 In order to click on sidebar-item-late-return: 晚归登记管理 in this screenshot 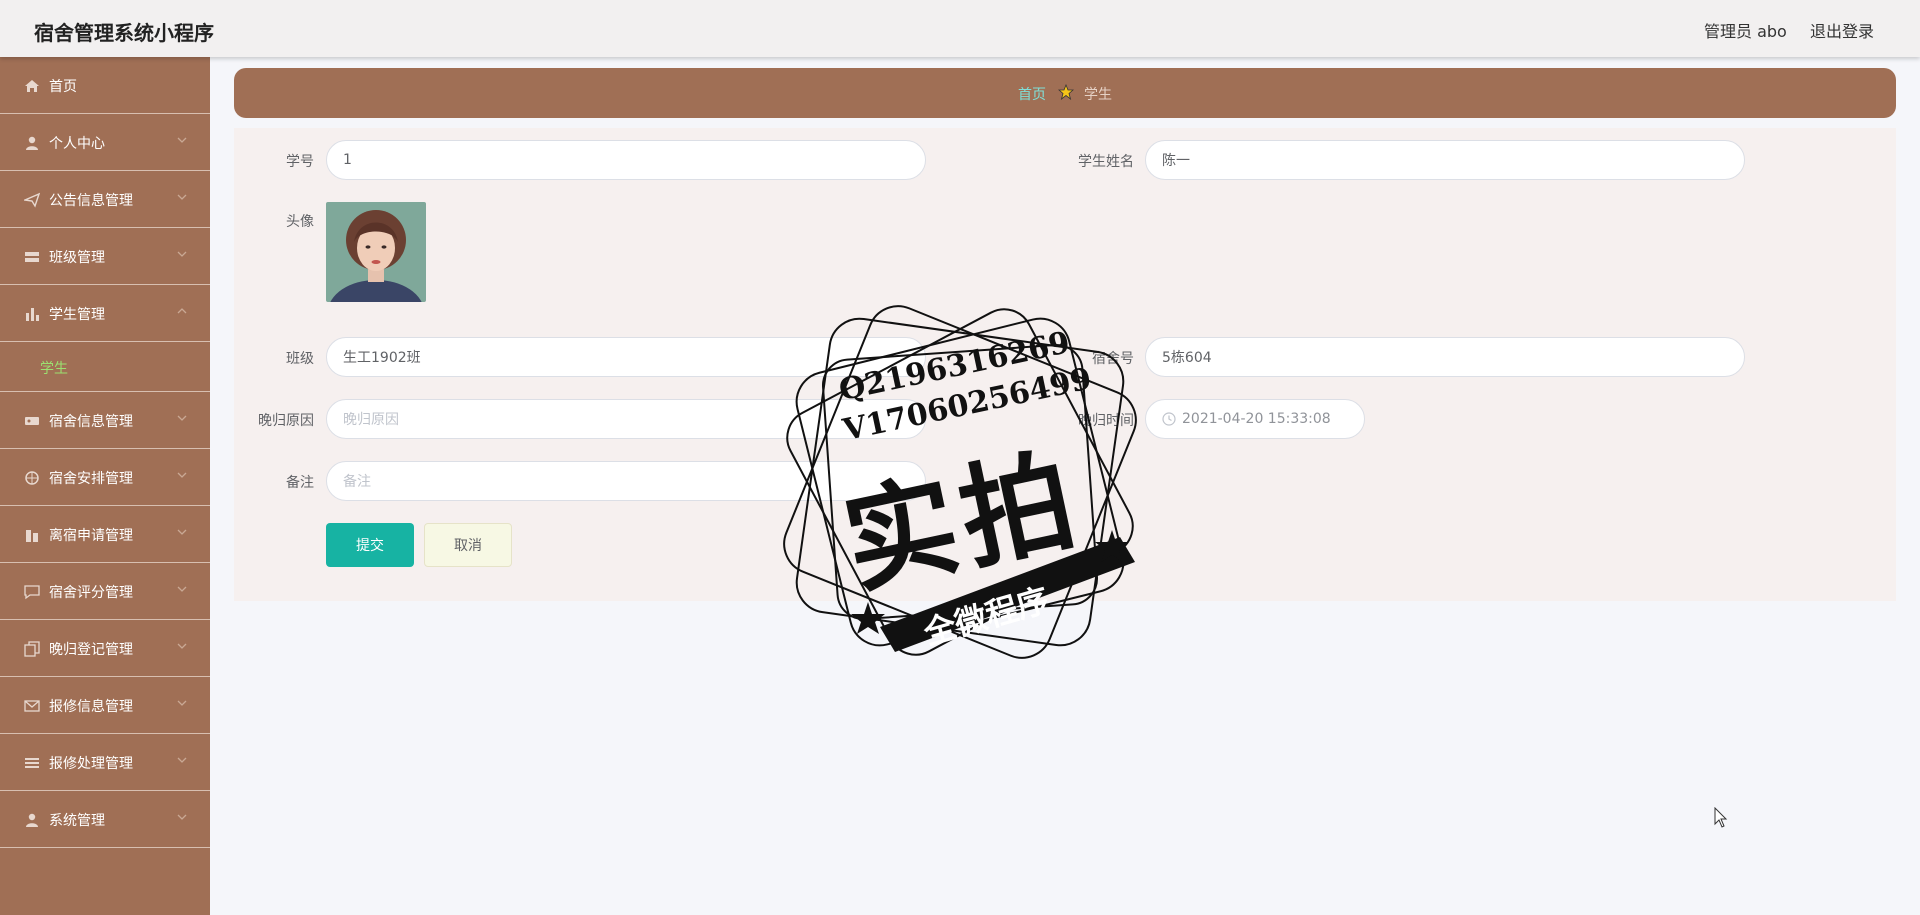, I will do `click(105, 648)`.